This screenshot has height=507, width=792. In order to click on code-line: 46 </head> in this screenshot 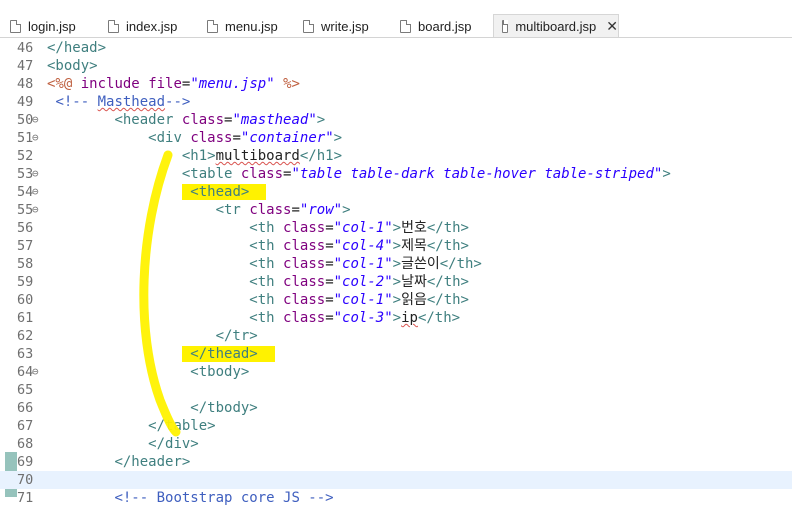, I will do `click(396, 48)`.